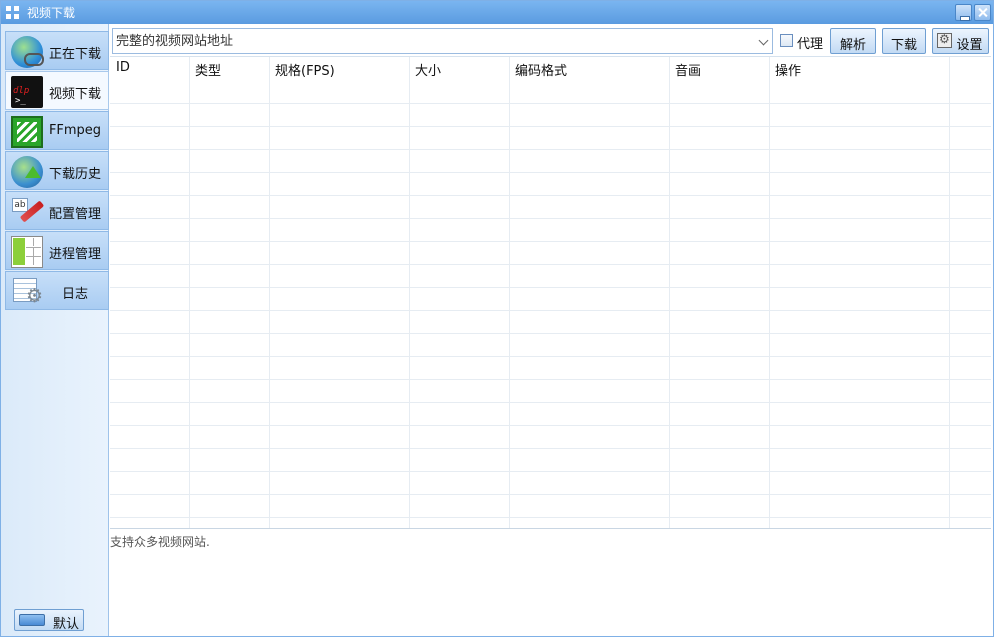  I want to click on sidebar: 正在下载 >_ dlp 视频下载 FFmpeg 下载历史 ab 配置管理 进程管理, so click(55, 330).